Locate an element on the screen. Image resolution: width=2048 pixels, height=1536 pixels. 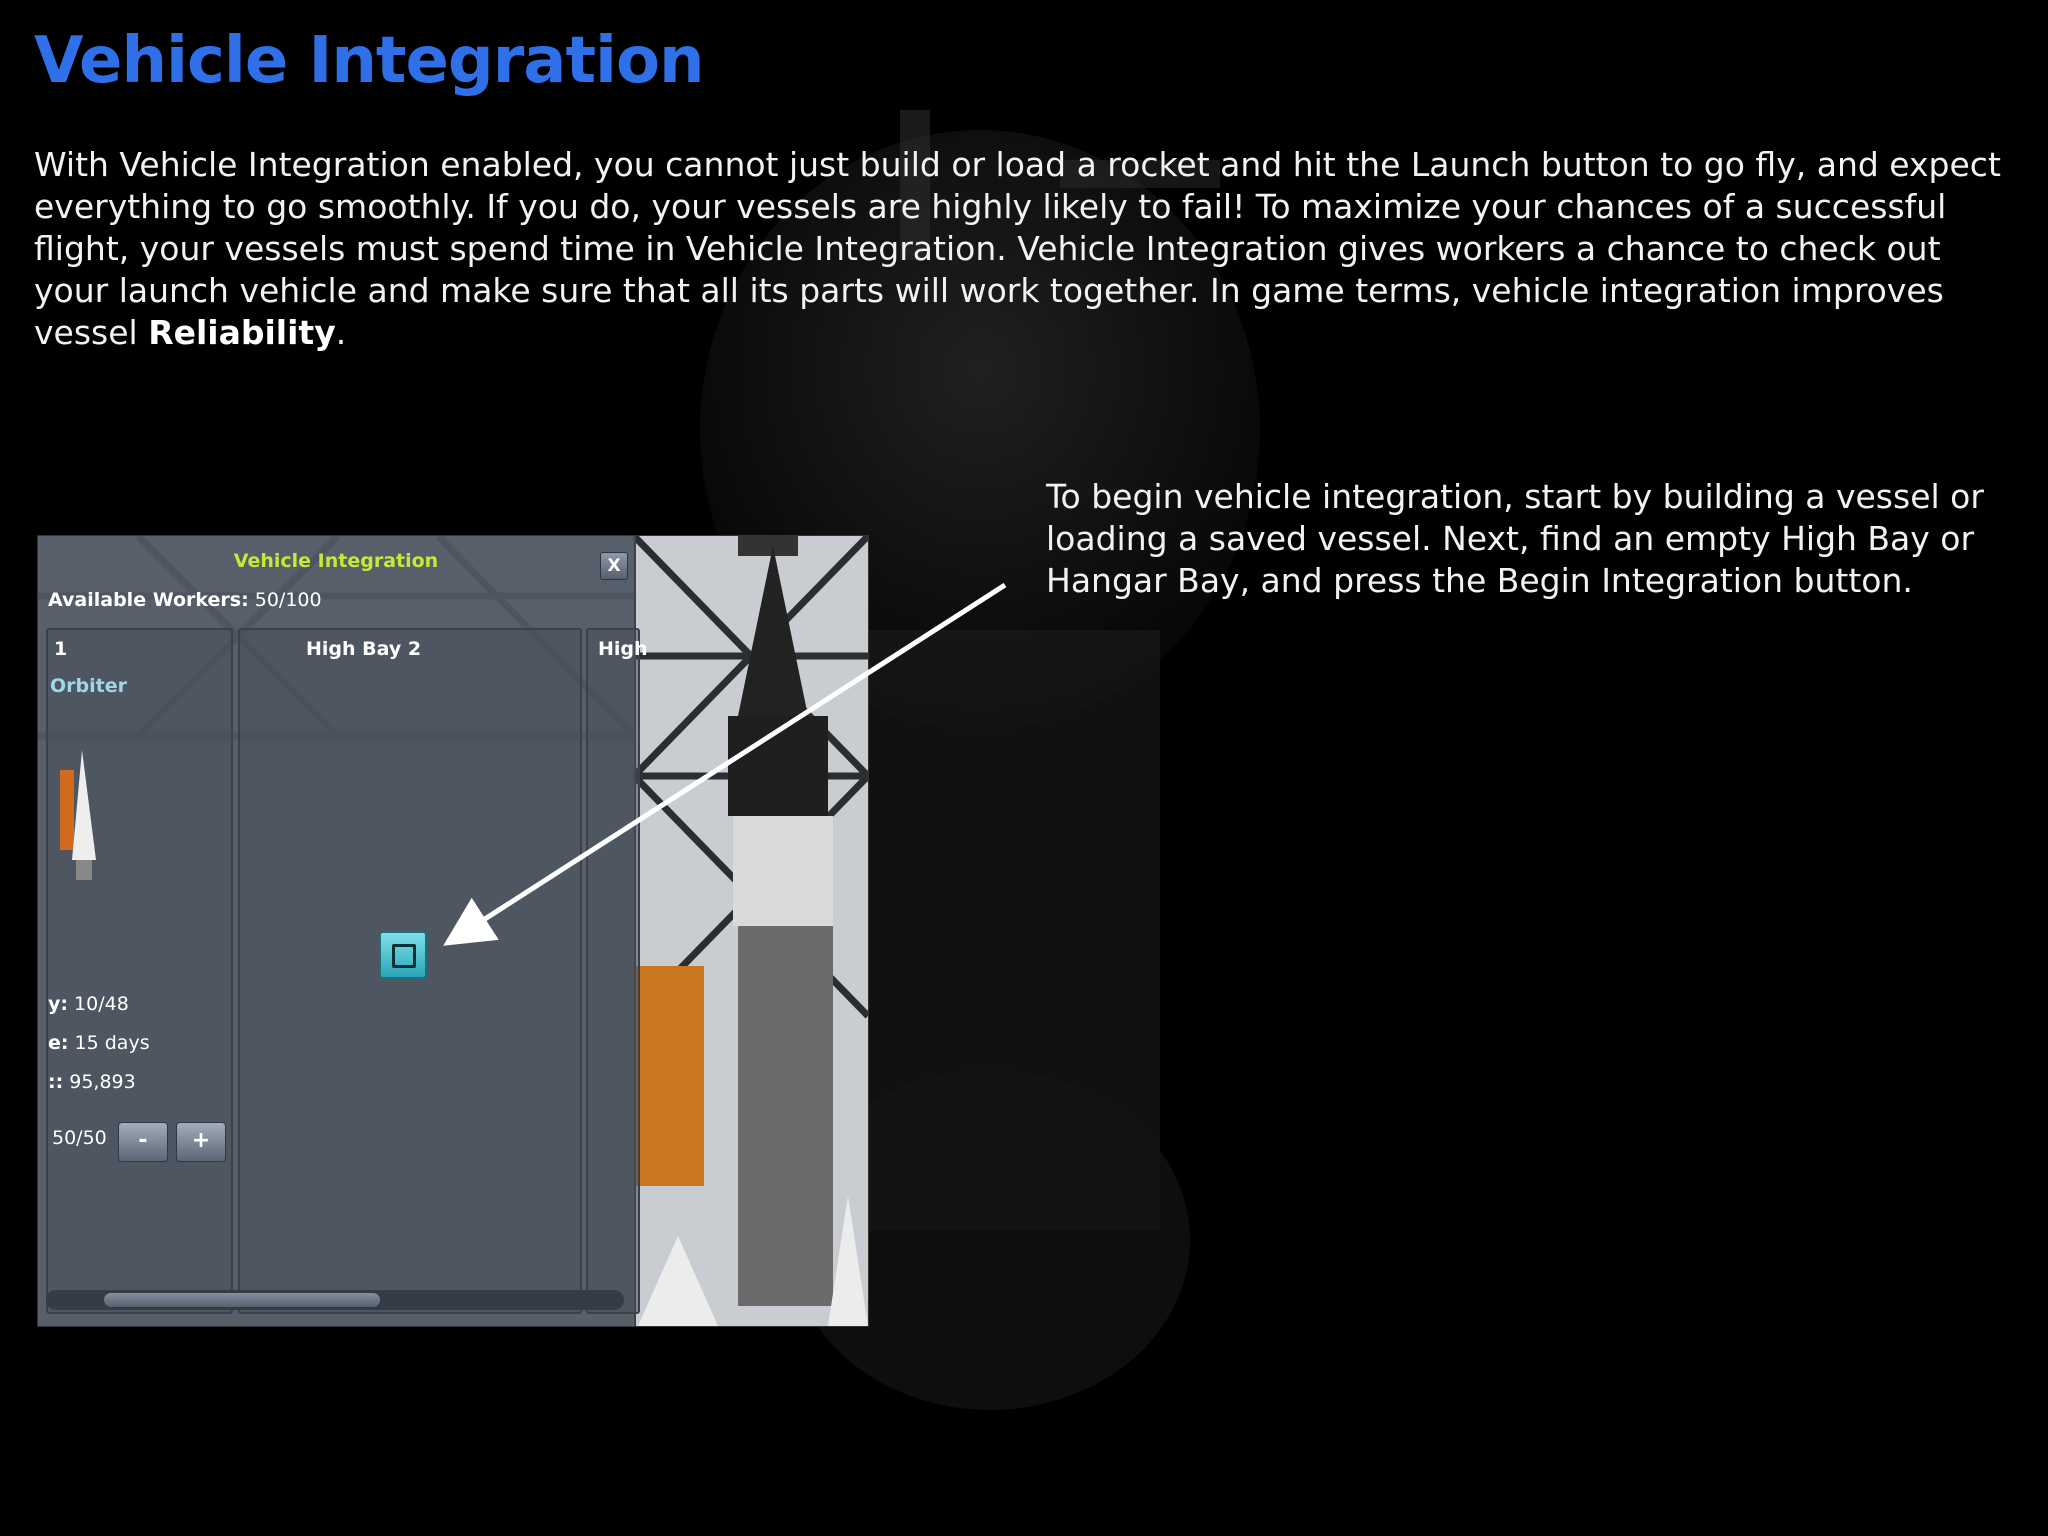
increase-workers-button: + is located at coordinates (201, 1142).